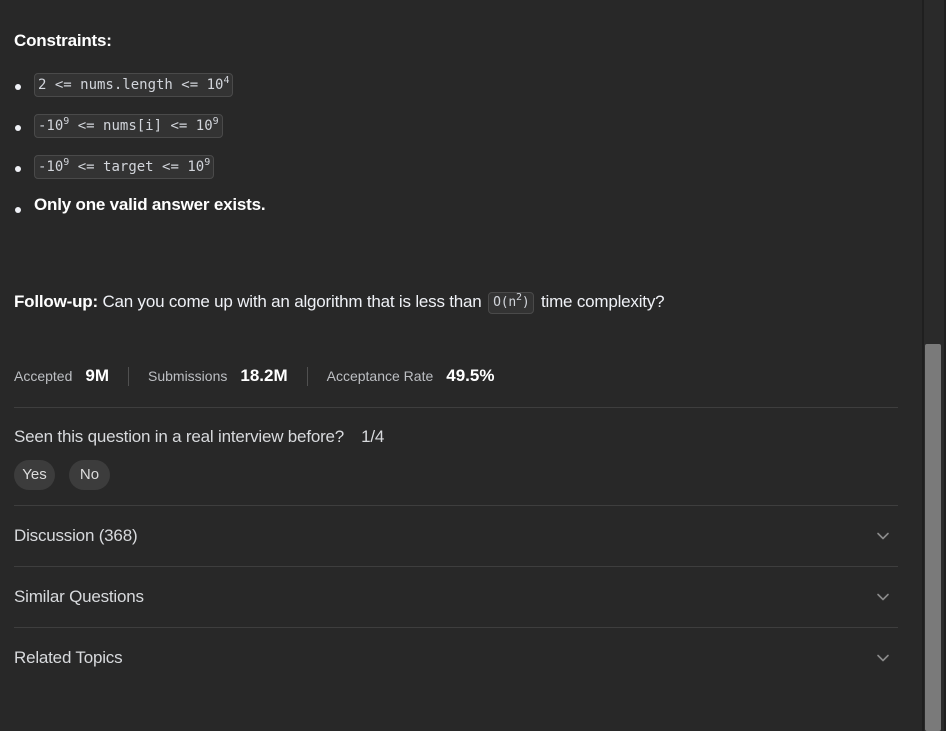 The height and width of the screenshot is (731, 946). Describe the element at coordinates (79, 596) in the screenshot. I see `accordion-title: Similar Questions` at that location.